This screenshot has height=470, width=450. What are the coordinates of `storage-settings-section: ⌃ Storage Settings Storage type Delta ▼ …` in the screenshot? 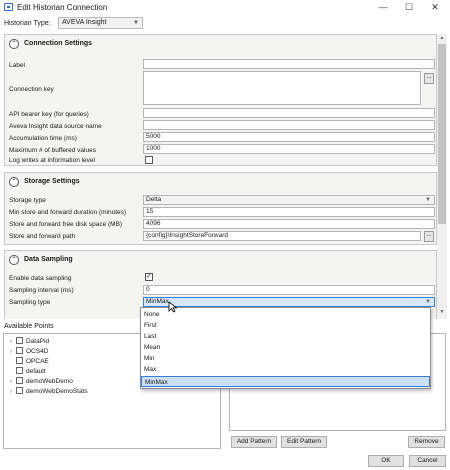 It's located at (220, 208).